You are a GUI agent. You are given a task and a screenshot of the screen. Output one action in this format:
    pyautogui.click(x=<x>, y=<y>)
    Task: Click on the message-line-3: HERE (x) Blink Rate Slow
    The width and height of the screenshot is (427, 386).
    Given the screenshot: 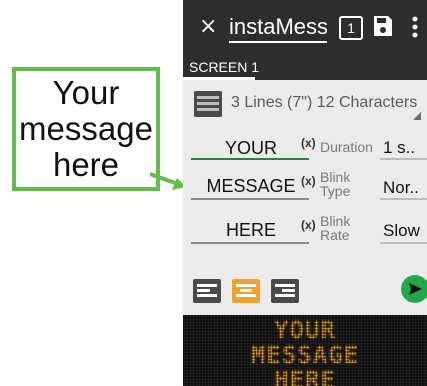 What is the action you would take?
    pyautogui.click(x=305, y=236)
    